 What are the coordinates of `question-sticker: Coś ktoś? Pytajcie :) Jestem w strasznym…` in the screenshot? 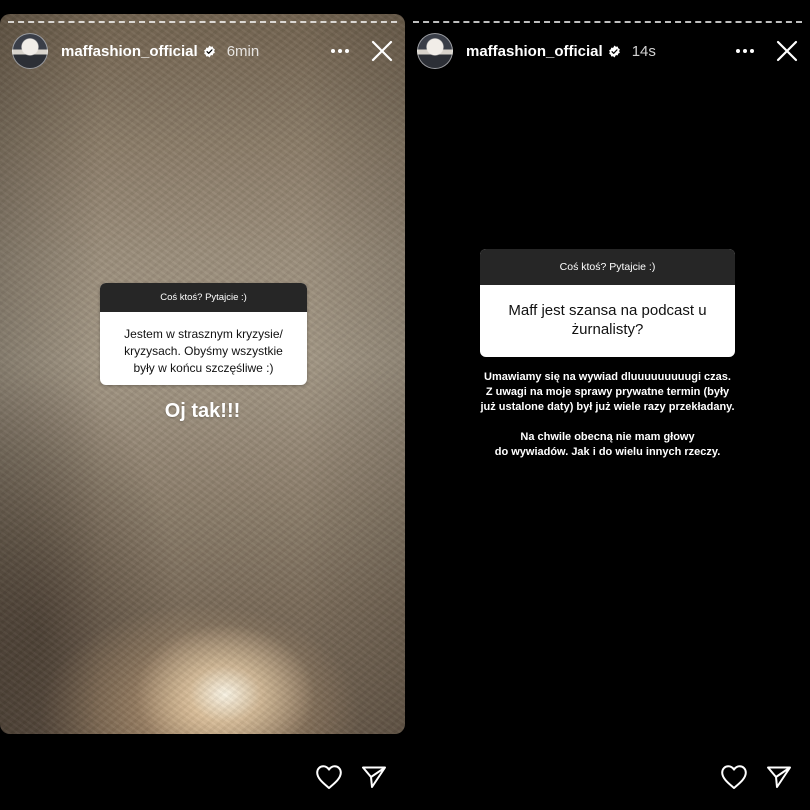 It's located at (203, 334).